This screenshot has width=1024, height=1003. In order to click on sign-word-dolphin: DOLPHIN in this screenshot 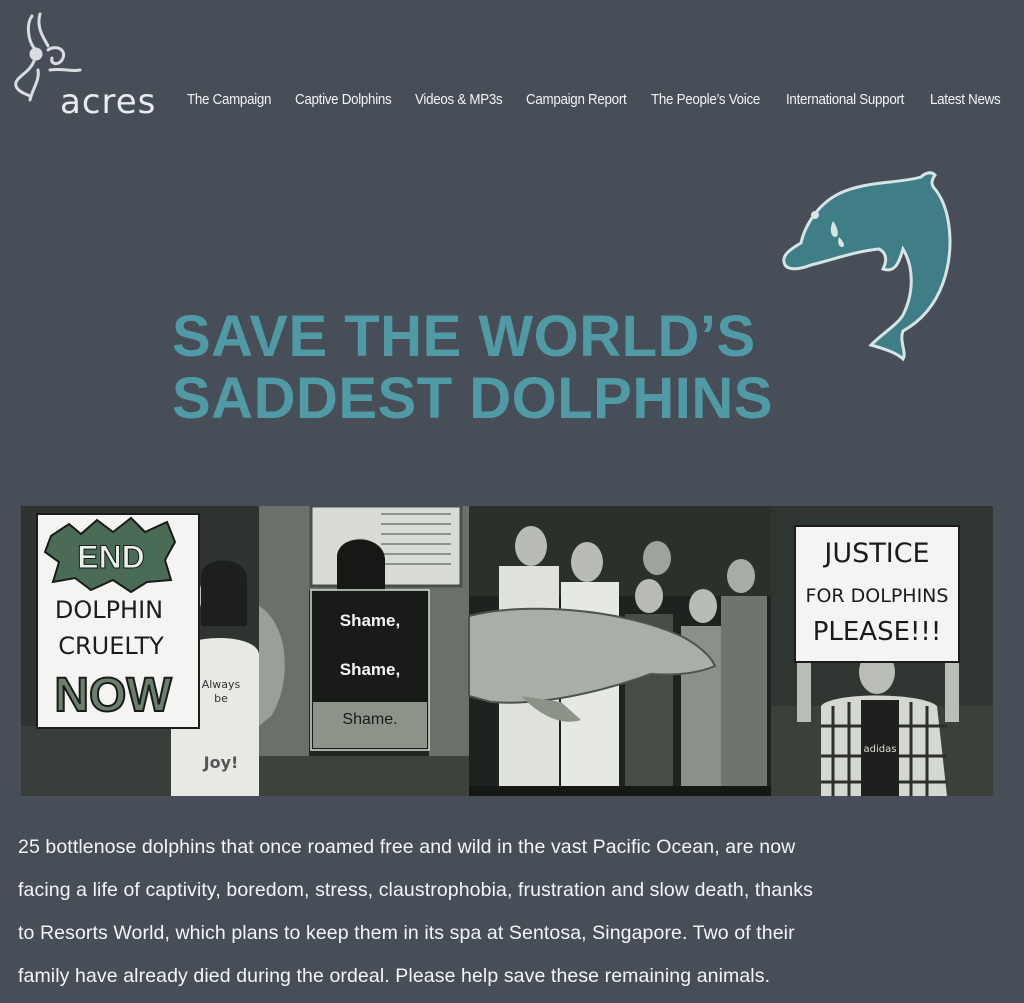, I will do `click(109, 610)`.